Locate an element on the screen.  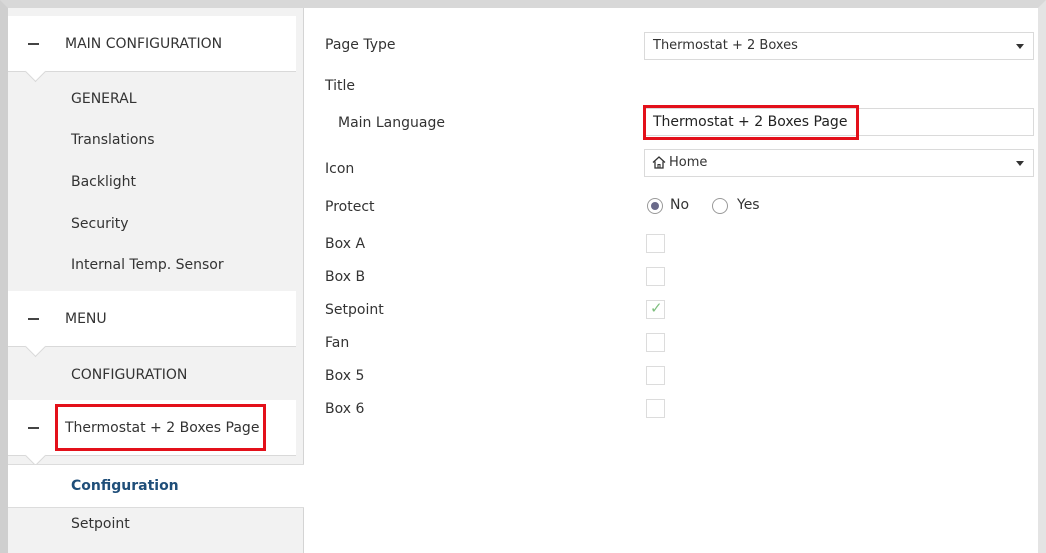
sidebar-item-configuration-active: Configuration is located at coordinates (156, 486).